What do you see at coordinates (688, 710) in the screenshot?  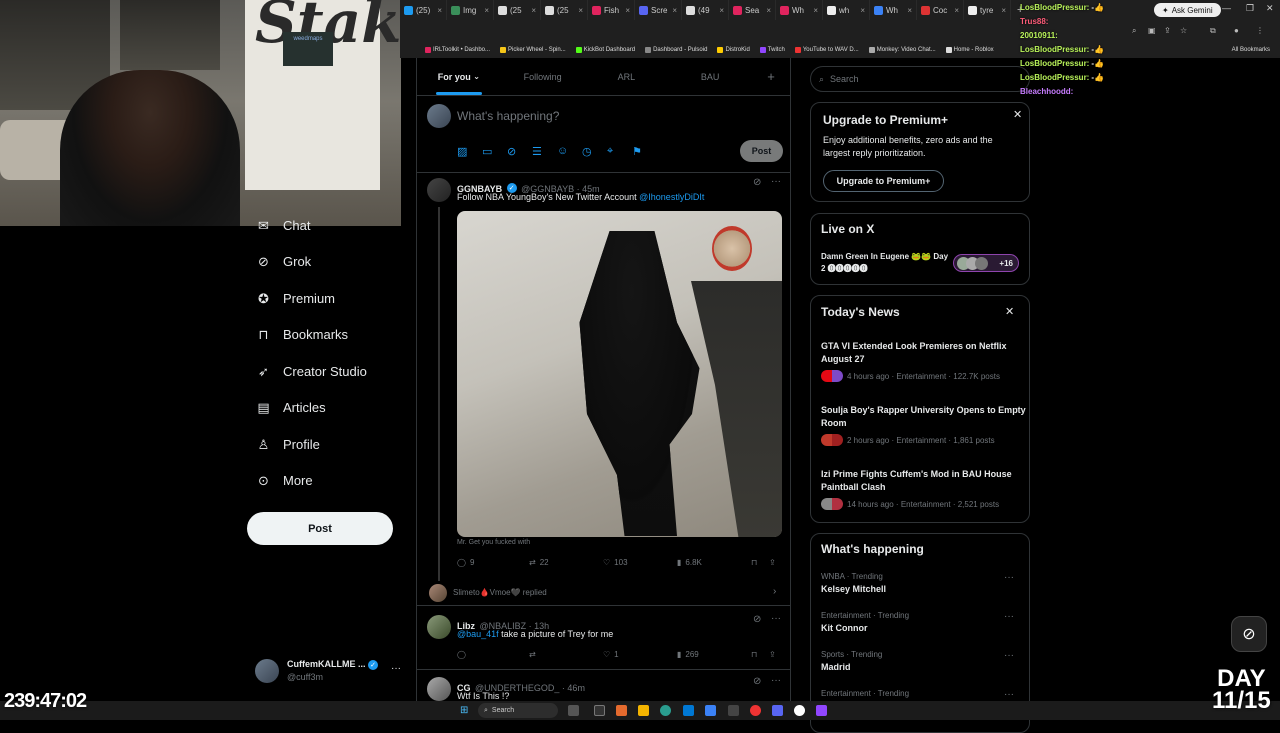 I see `store-icon` at bounding box center [688, 710].